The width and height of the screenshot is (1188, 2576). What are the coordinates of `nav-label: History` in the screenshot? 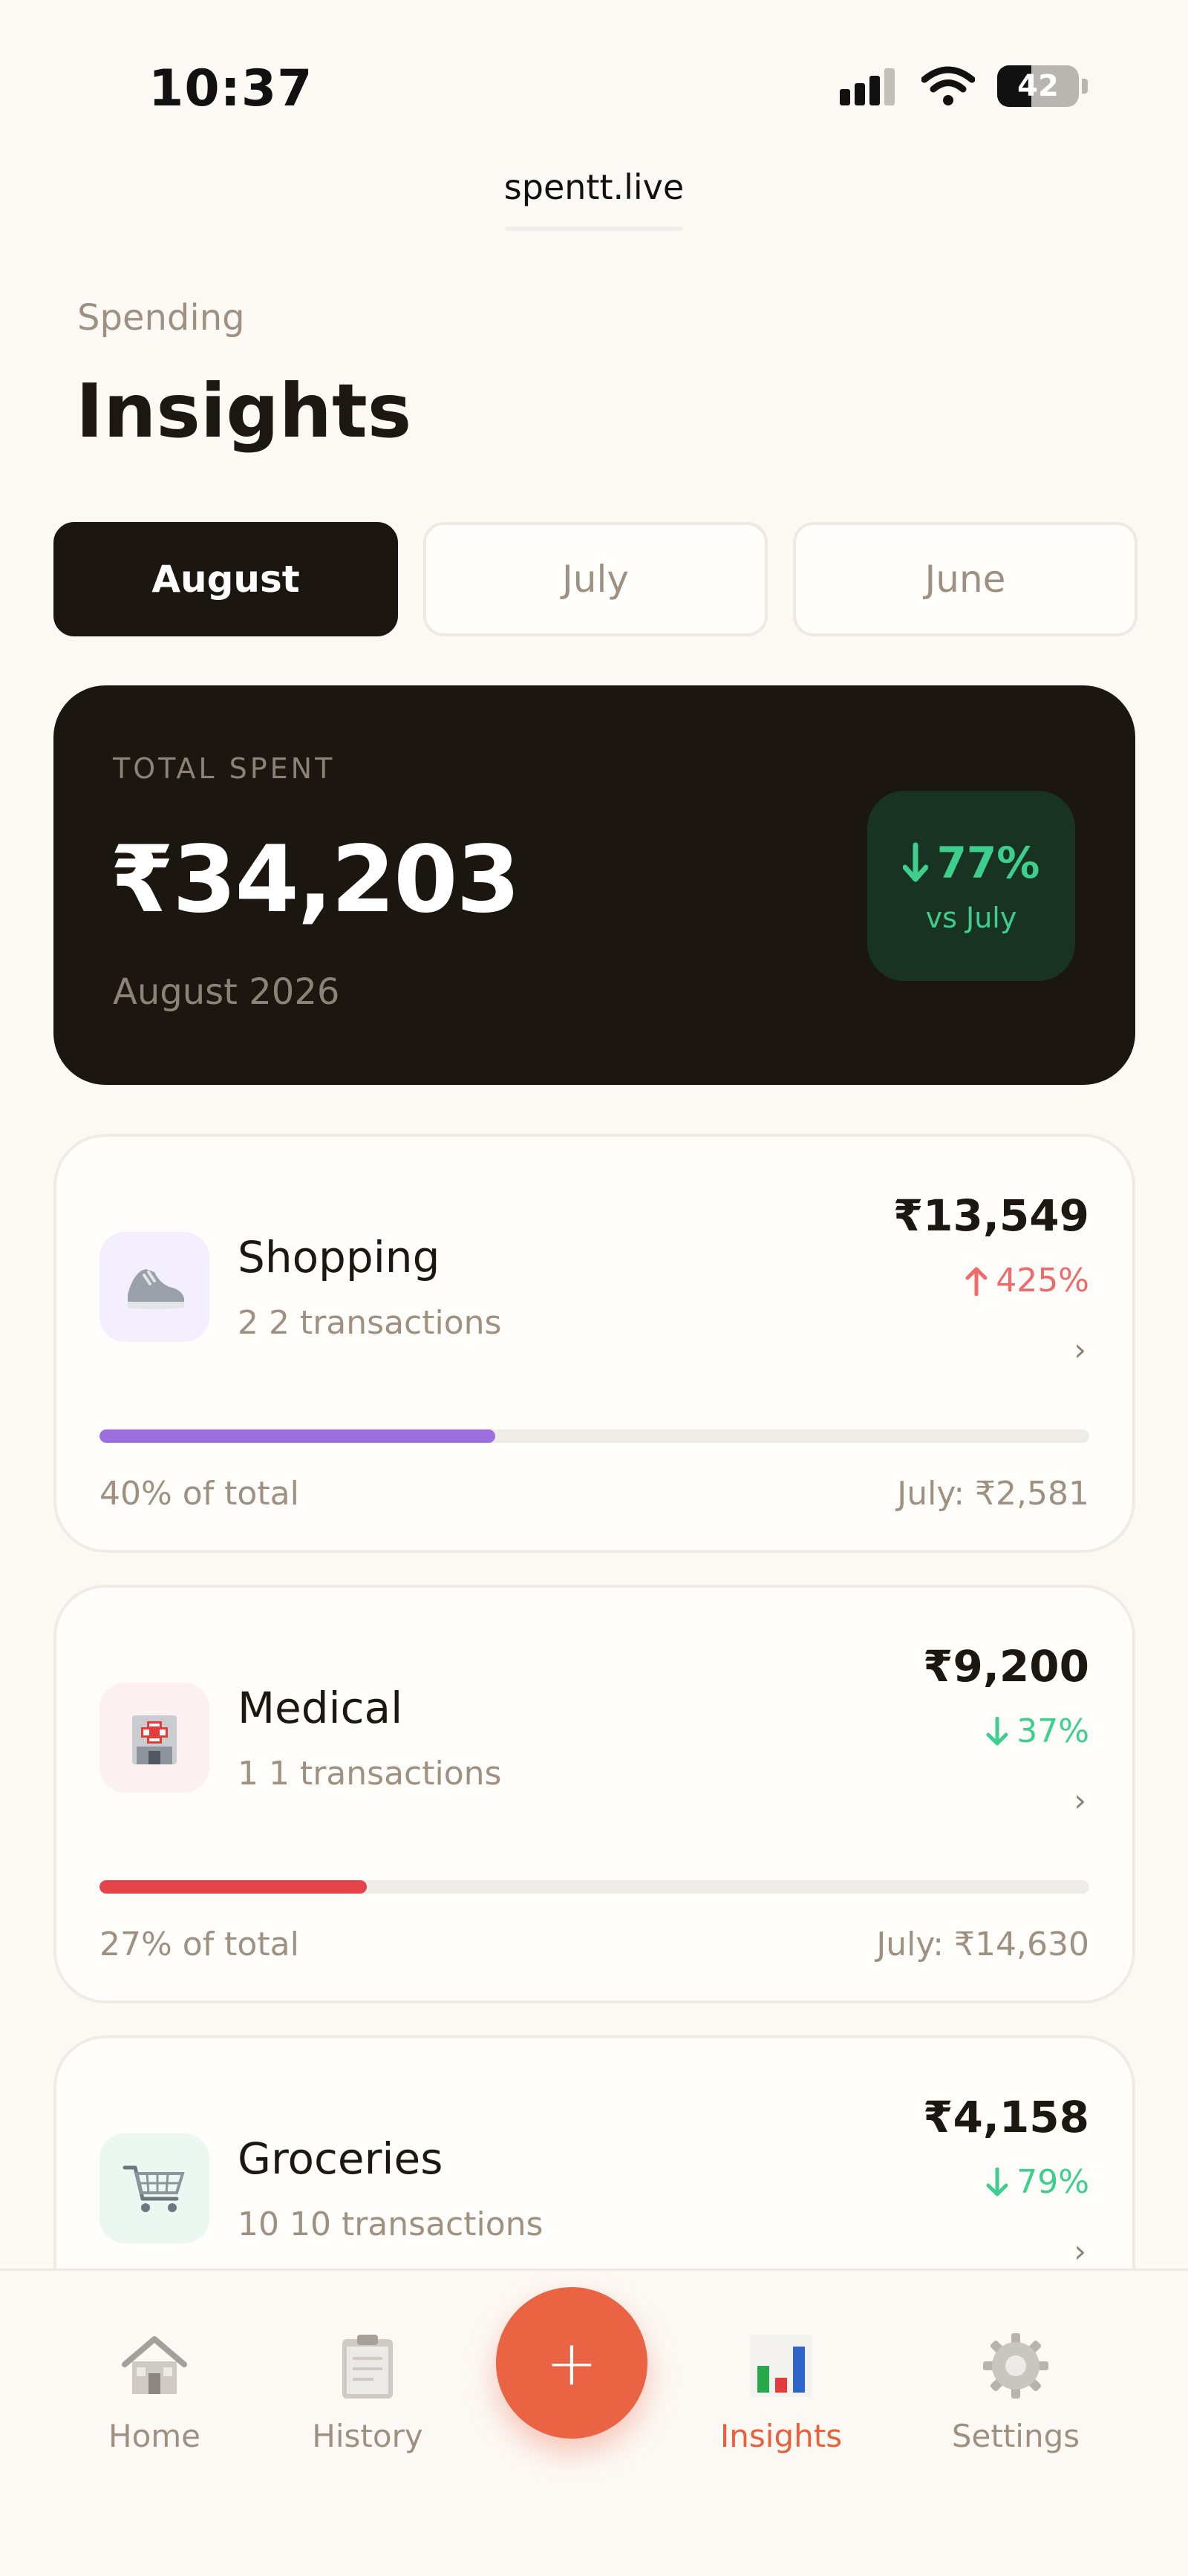 It's located at (368, 2436).